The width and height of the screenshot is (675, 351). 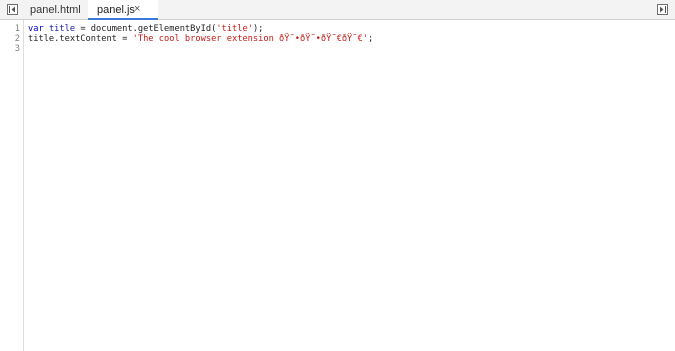 What do you see at coordinates (17, 49) in the screenshot?
I see `line-number: 3` at bounding box center [17, 49].